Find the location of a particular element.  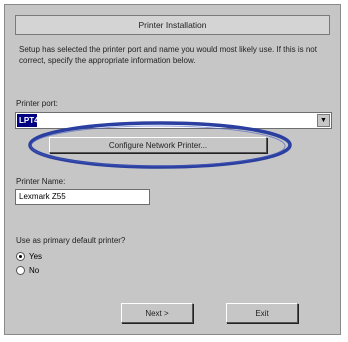

next-button: Next > is located at coordinates (157, 313).